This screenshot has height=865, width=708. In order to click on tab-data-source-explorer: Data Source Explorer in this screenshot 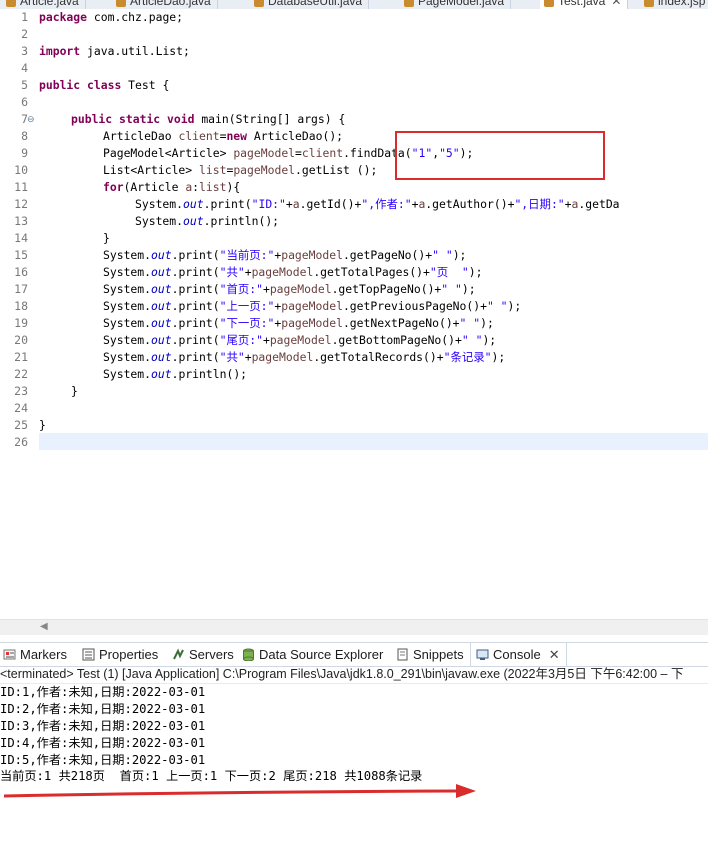, I will do `click(312, 654)`.